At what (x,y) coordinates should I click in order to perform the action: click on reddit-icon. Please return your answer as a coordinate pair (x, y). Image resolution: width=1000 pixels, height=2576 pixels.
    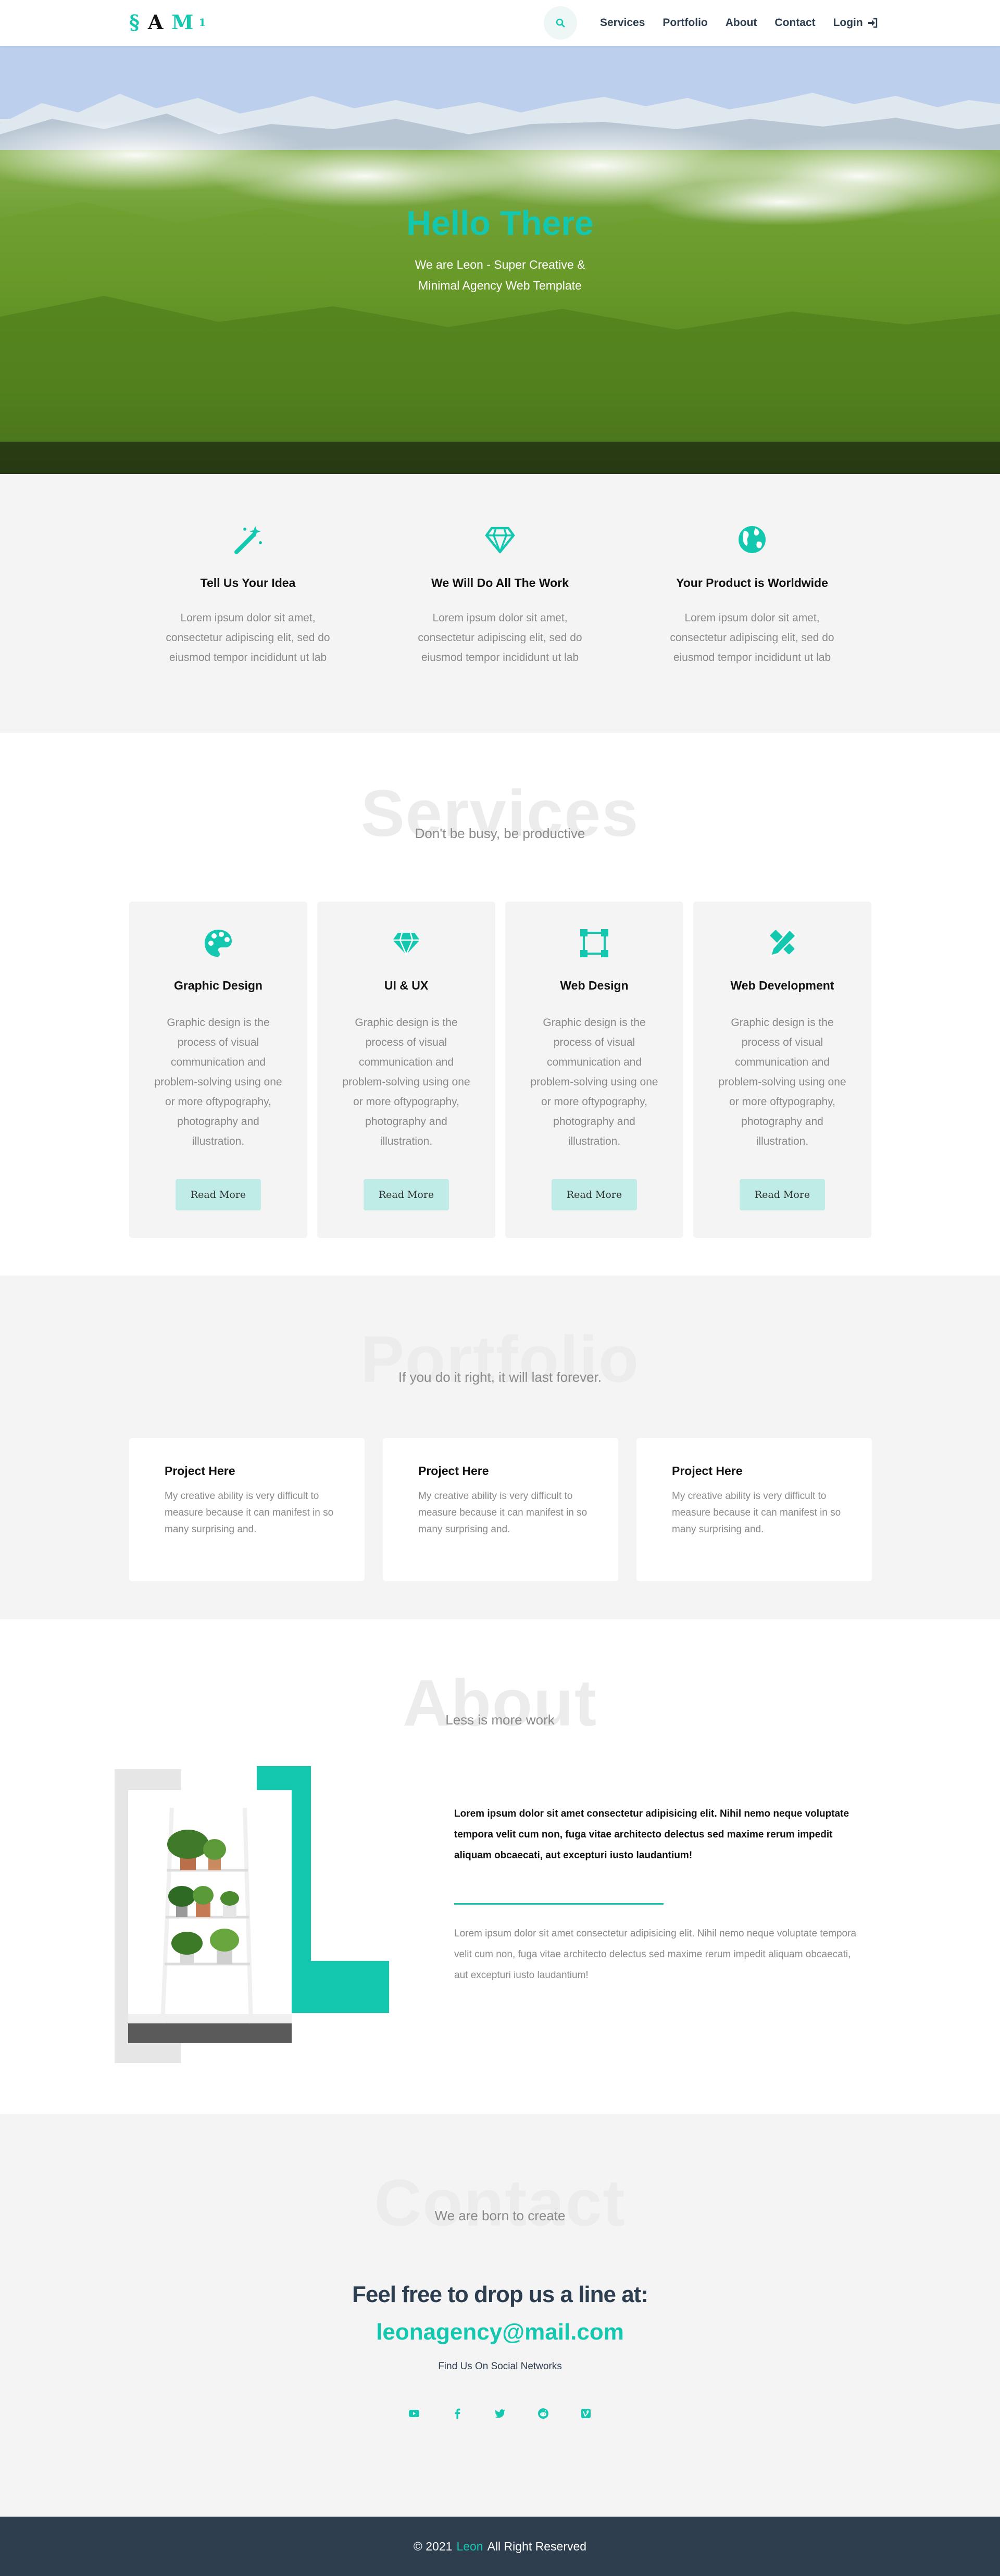
    Looking at the image, I should click on (543, 2413).